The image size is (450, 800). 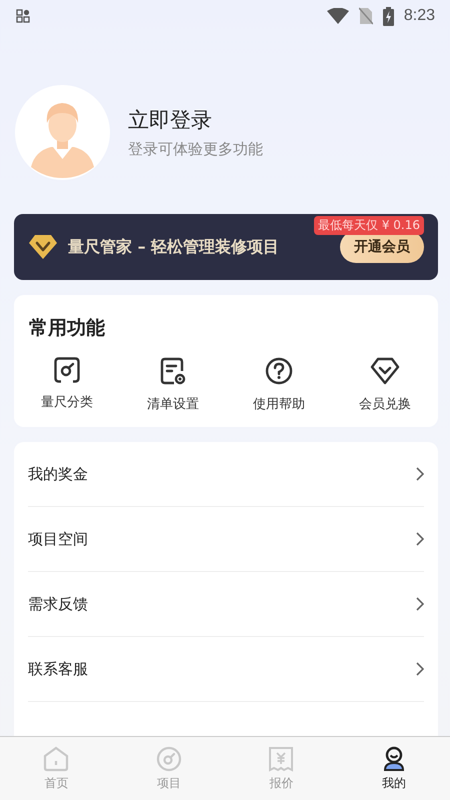 What do you see at coordinates (174, 247) in the screenshot?
I see `vip-banner-title: 量尺管家 – 轻松管理装修项目` at bounding box center [174, 247].